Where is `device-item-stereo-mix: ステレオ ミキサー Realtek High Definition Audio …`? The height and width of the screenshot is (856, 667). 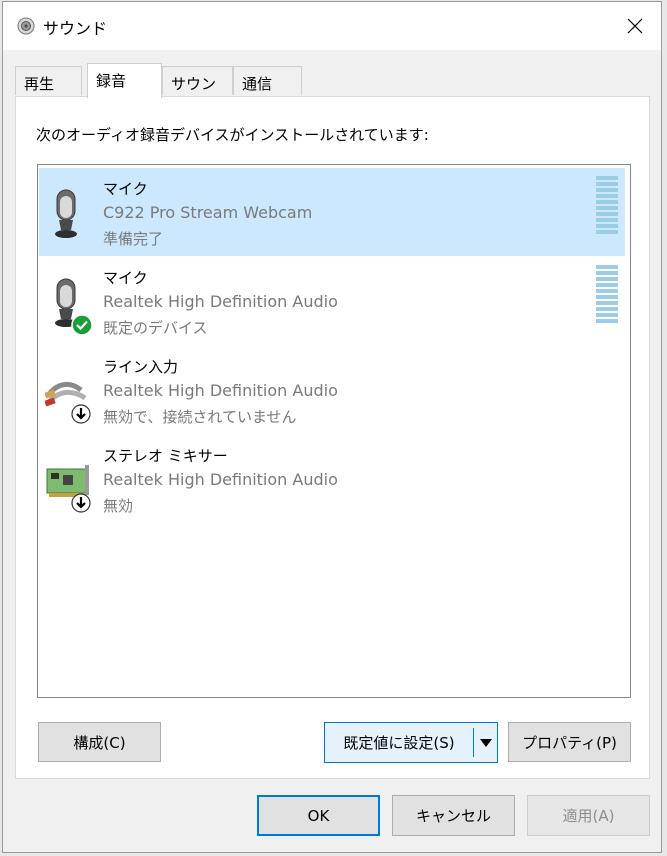
device-item-stereo-mix: ステレオ ミキサー Realtek High Definition Audio … is located at coordinates (332, 479).